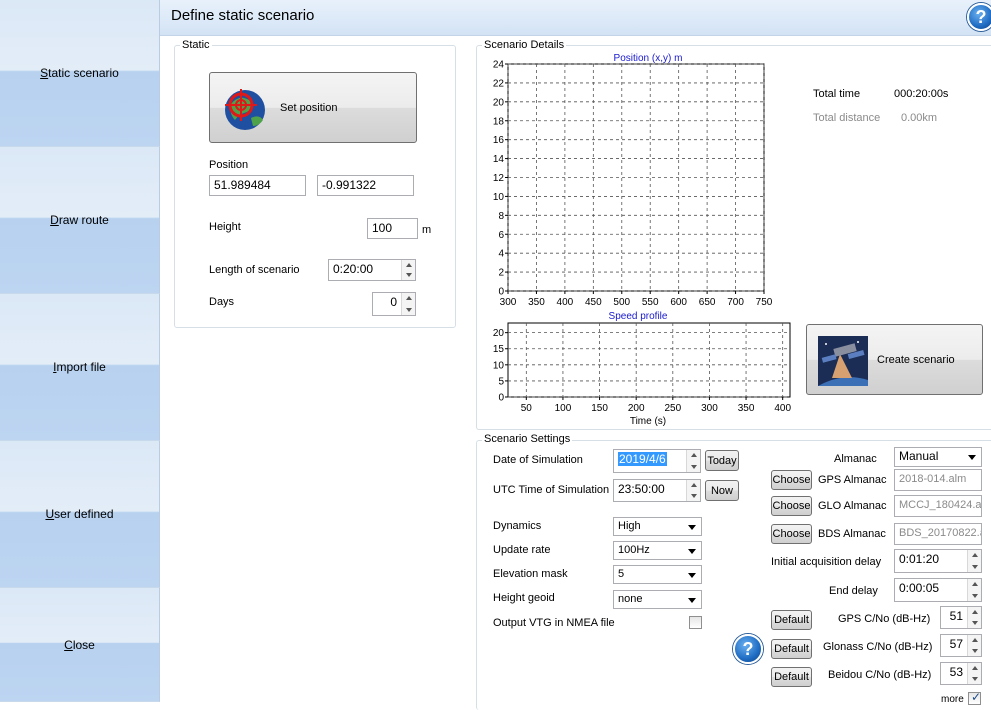 This screenshot has width=991, height=710. What do you see at coordinates (791, 677) in the screenshot?
I see `default-bds-cn-button: Default` at bounding box center [791, 677].